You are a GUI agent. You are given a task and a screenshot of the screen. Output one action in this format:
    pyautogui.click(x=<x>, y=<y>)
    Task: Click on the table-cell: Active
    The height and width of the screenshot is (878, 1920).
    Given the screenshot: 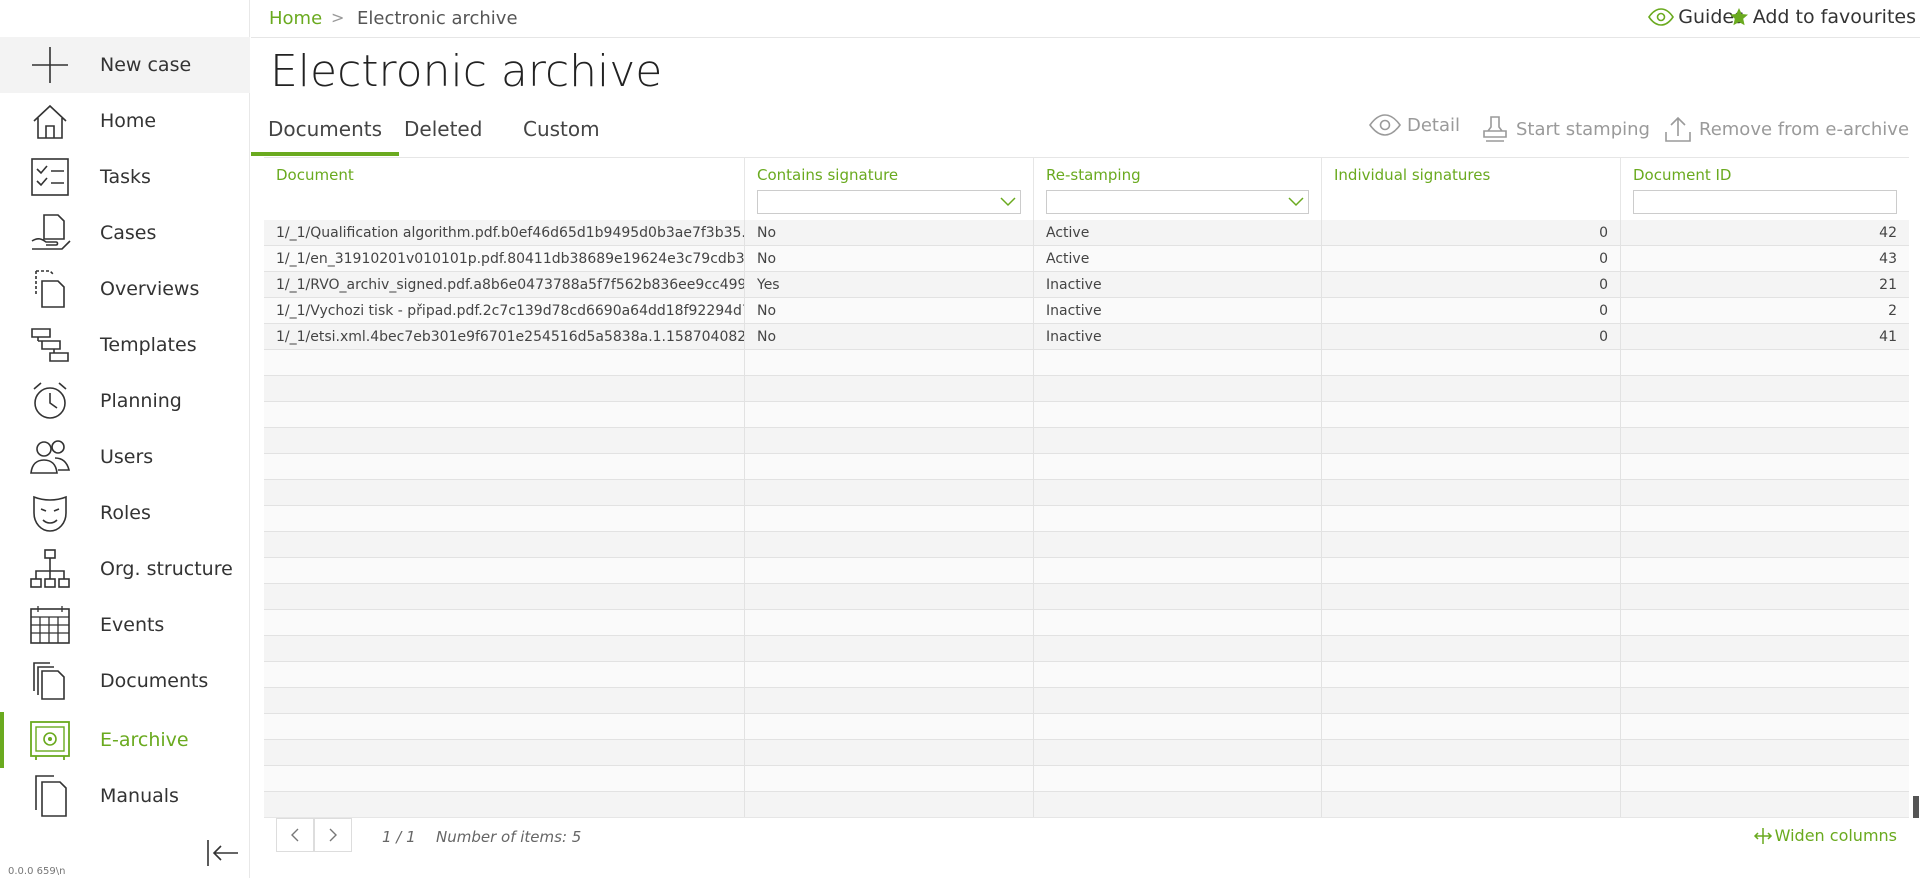 What is the action you would take?
    pyautogui.click(x=1178, y=259)
    